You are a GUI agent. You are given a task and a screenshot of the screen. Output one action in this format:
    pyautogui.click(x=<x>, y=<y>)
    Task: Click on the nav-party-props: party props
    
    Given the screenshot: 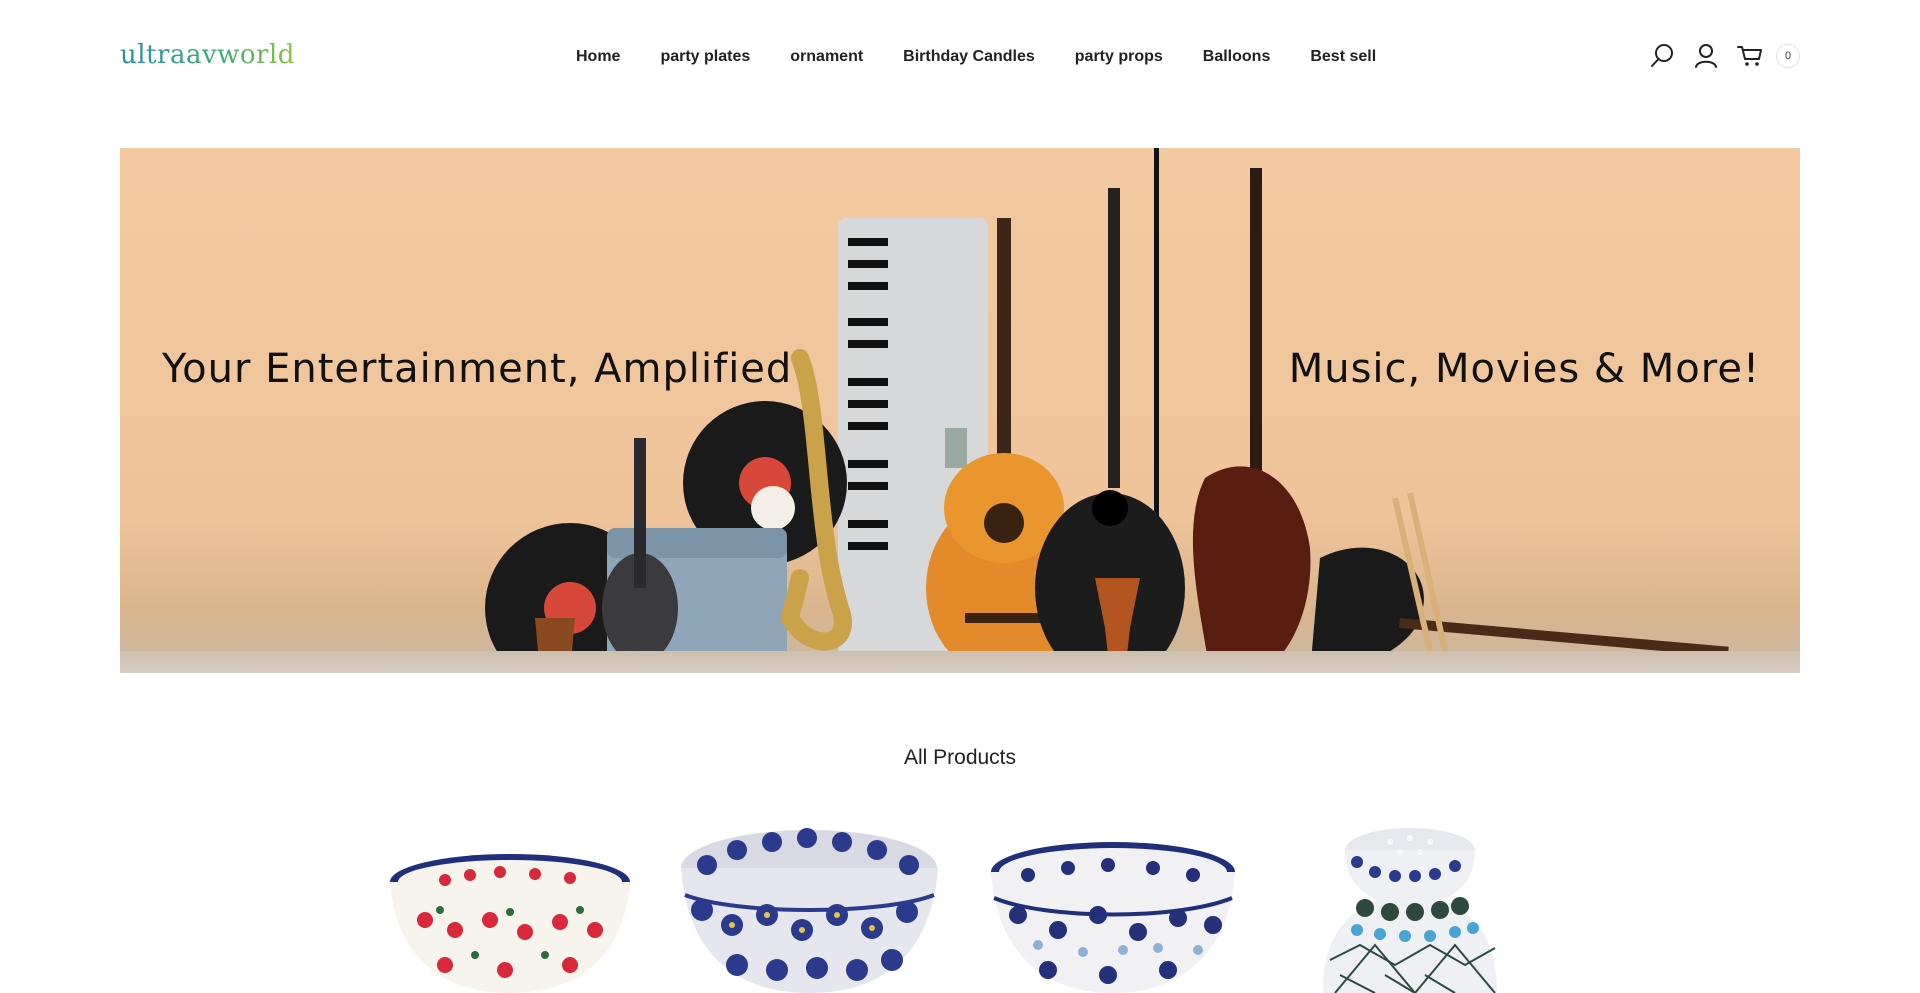 What is the action you would take?
    pyautogui.click(x=1119, y=57)
    